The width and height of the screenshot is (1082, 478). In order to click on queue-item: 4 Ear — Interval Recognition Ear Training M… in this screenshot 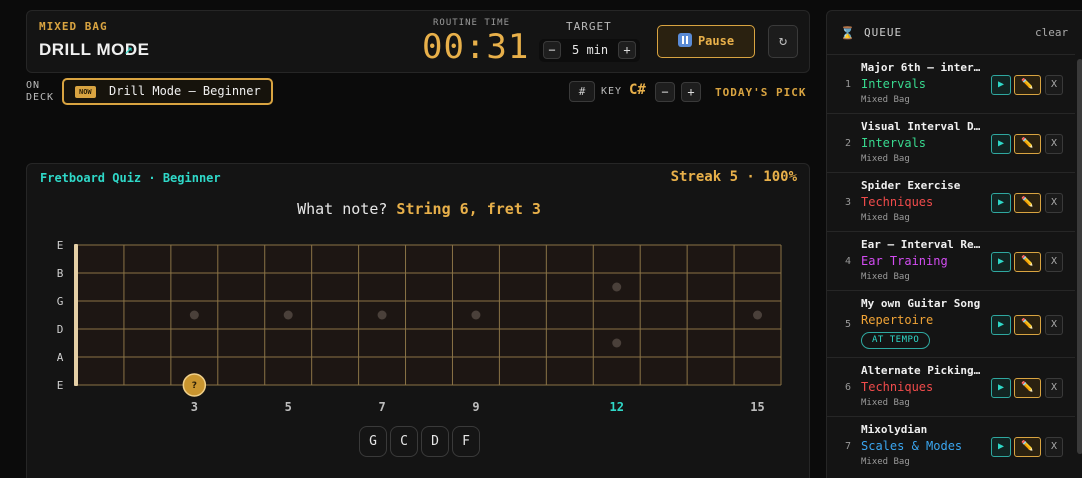, I will do `click(951, 260)`.